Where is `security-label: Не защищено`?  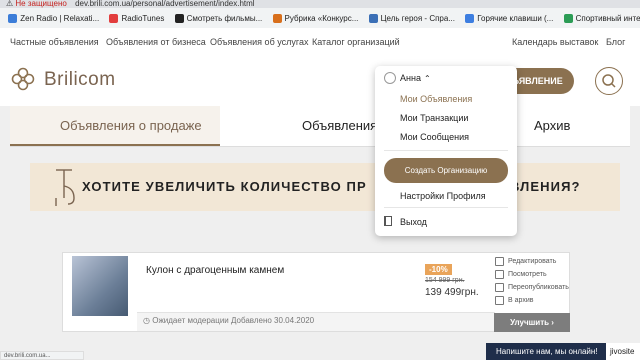 security-label: Не защищено is located at coordinates (41, 4).